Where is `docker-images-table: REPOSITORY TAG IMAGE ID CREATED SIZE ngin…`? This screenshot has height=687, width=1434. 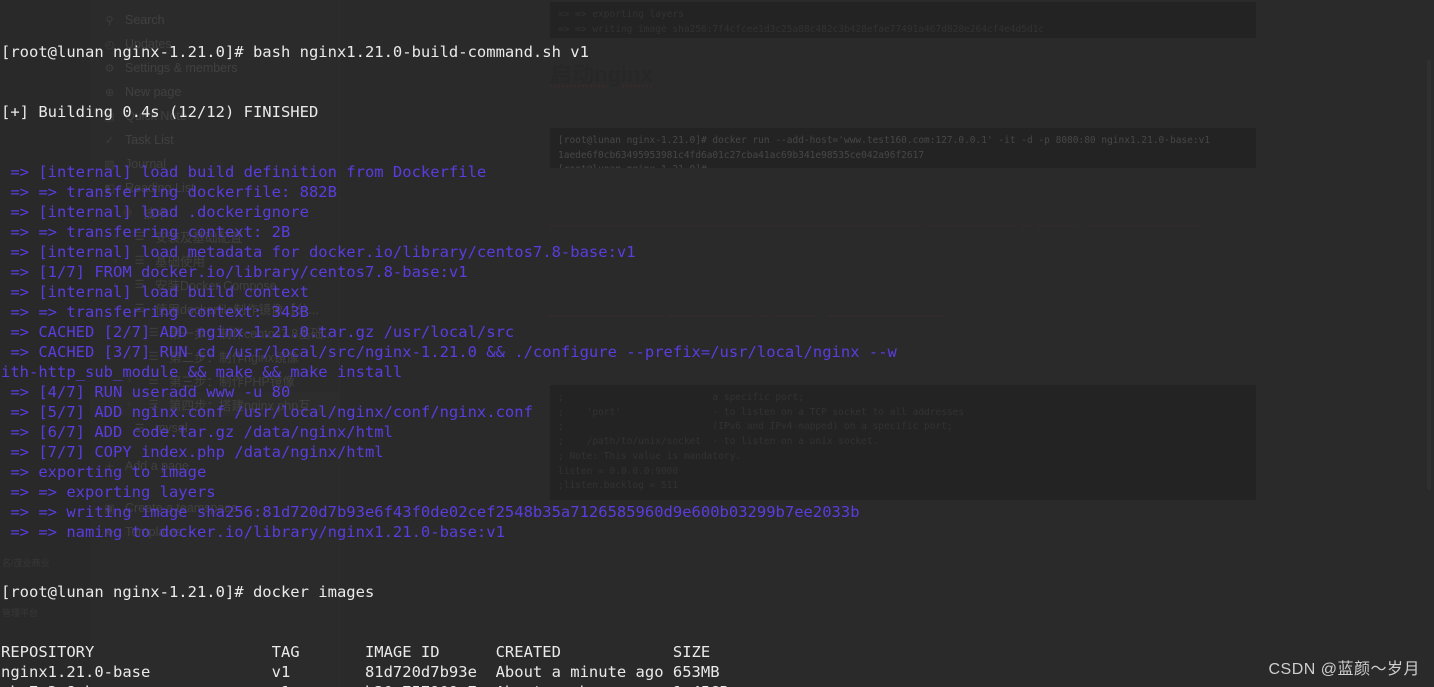
docker-images-table: REPOSITORY TAG IMAGE ID CREATED SIZE ngin… is located at coordinates (717, 664).